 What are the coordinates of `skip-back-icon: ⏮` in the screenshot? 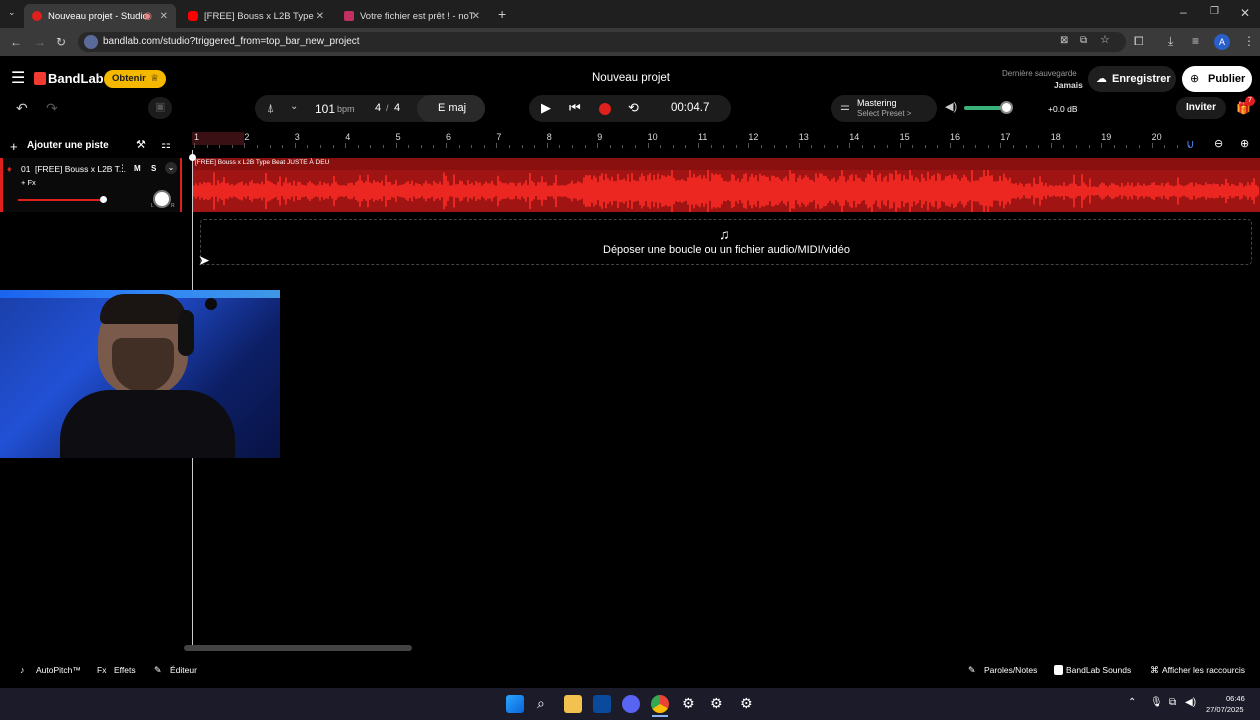 It's located at (575, 107).